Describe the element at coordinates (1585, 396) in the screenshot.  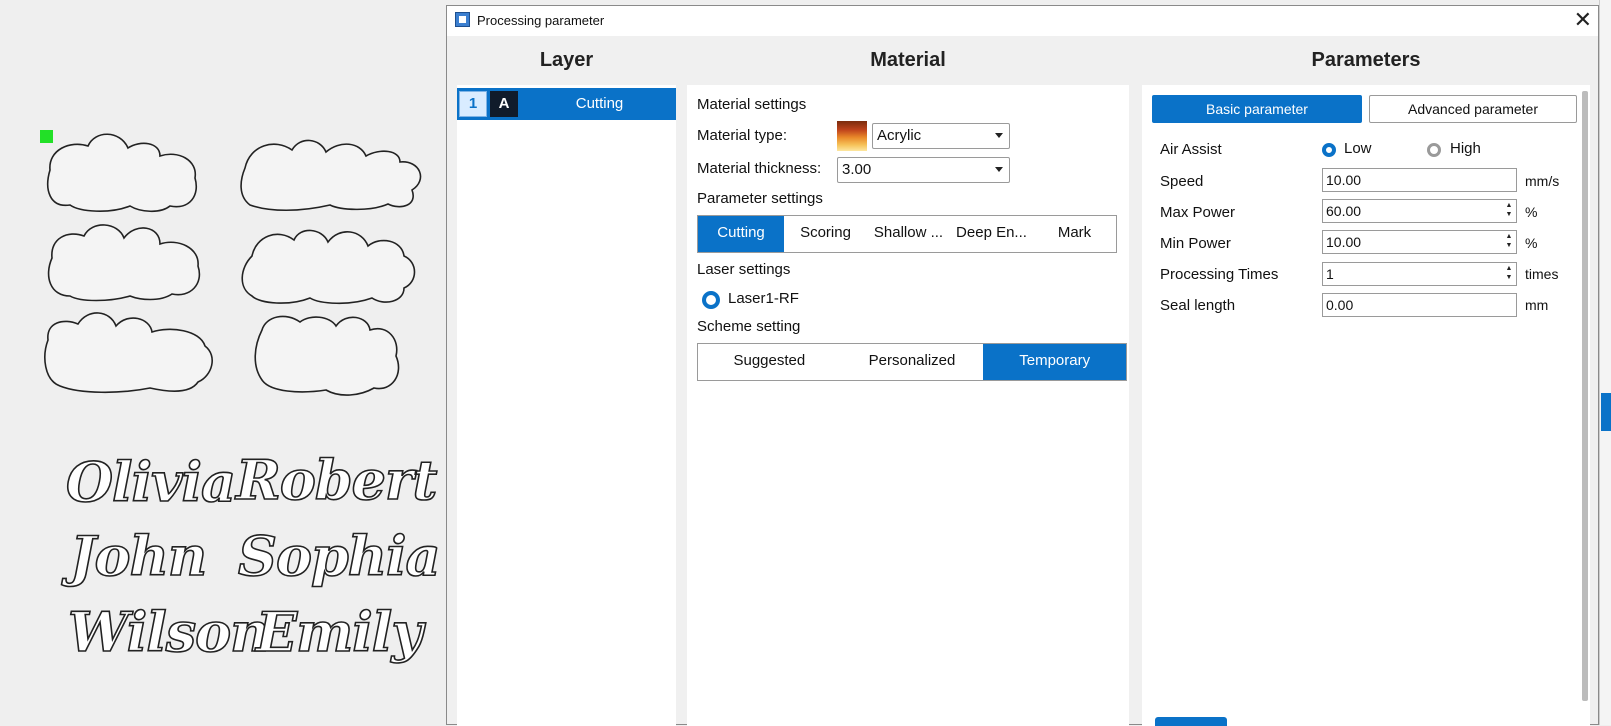
I see `scrollbar` at that location.